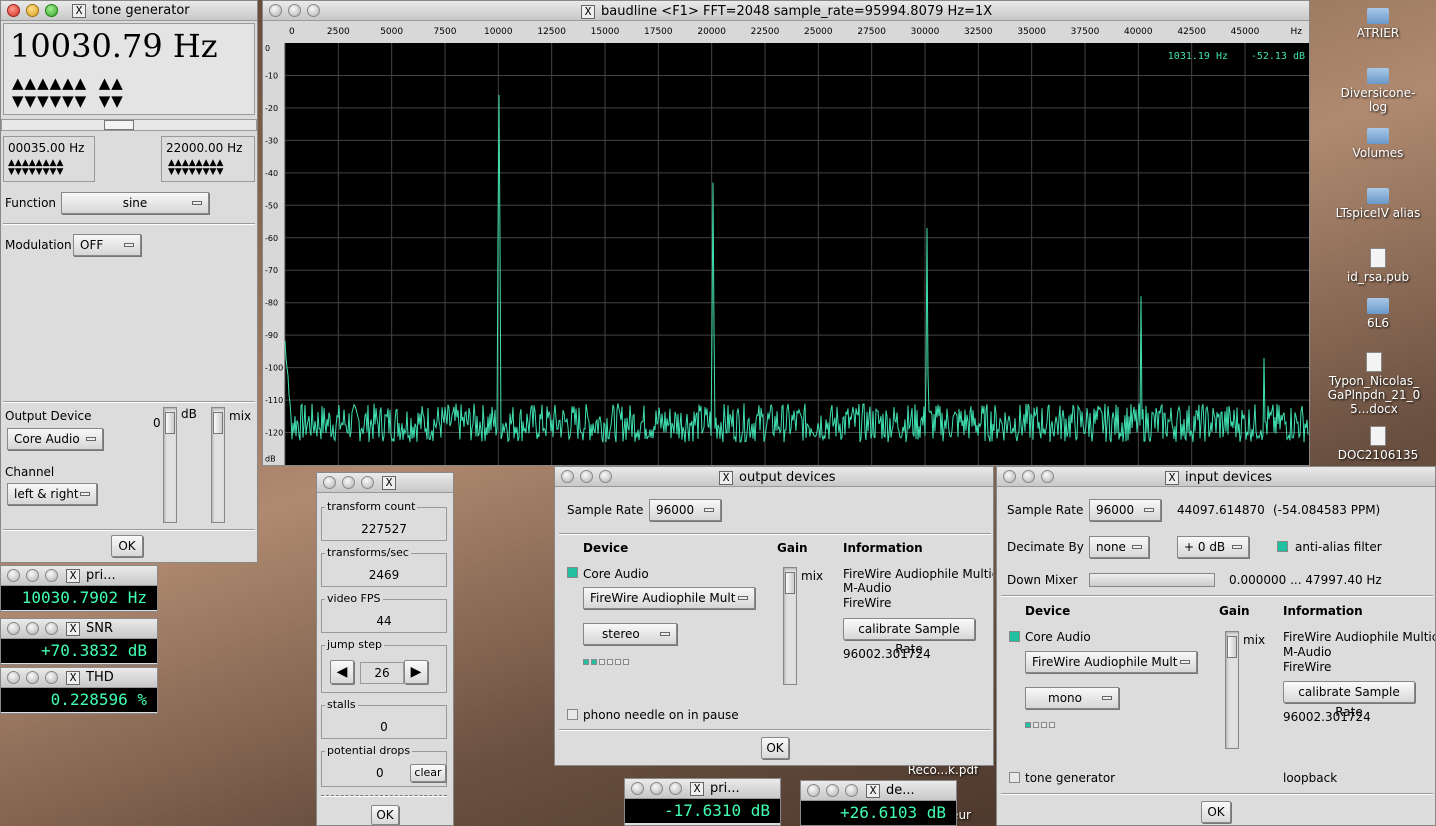 The height and width of the screenshot is (826, 1436). Describe the element at coordinates (79, 629) in the screenshot. I see `meter-titlebar: X SNR` at that location.